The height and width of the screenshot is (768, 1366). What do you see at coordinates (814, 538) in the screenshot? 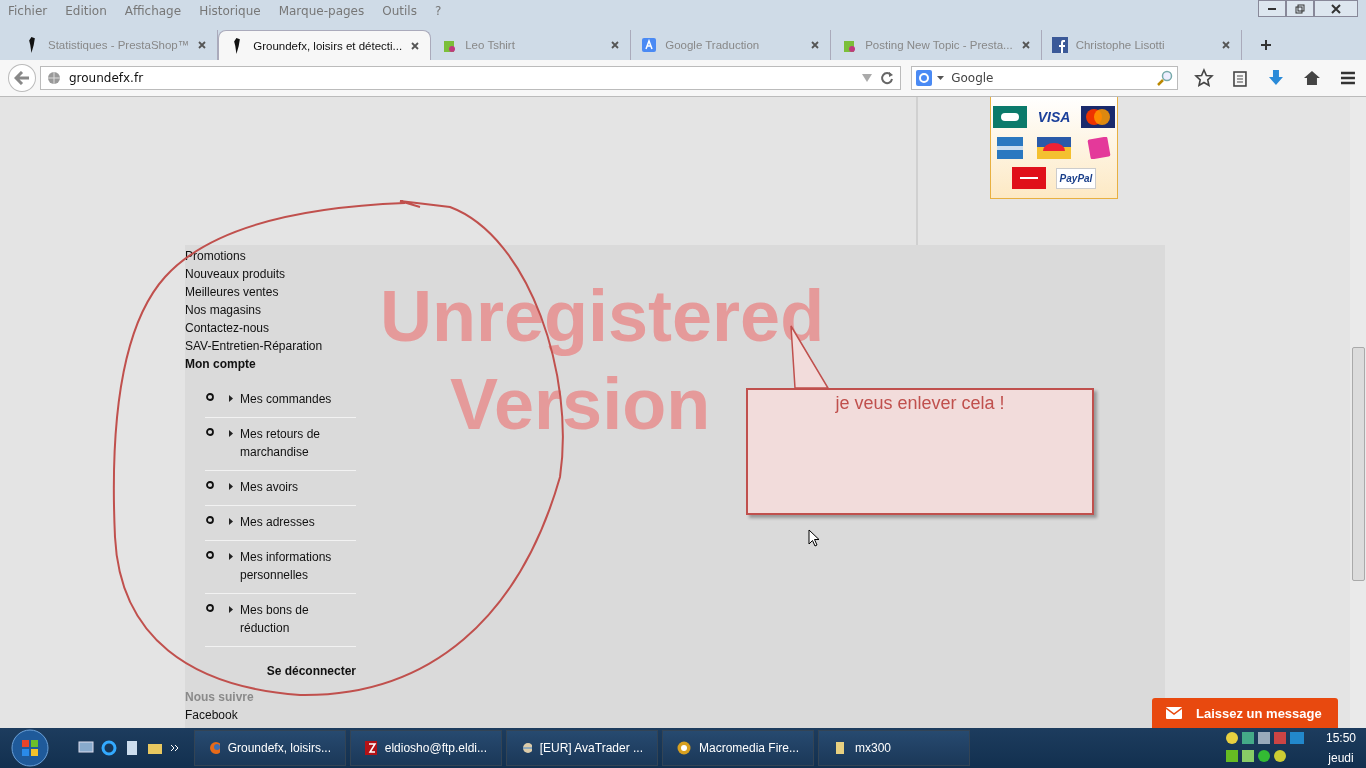
I see `cursor-icon` at bounding box center [814, 538].